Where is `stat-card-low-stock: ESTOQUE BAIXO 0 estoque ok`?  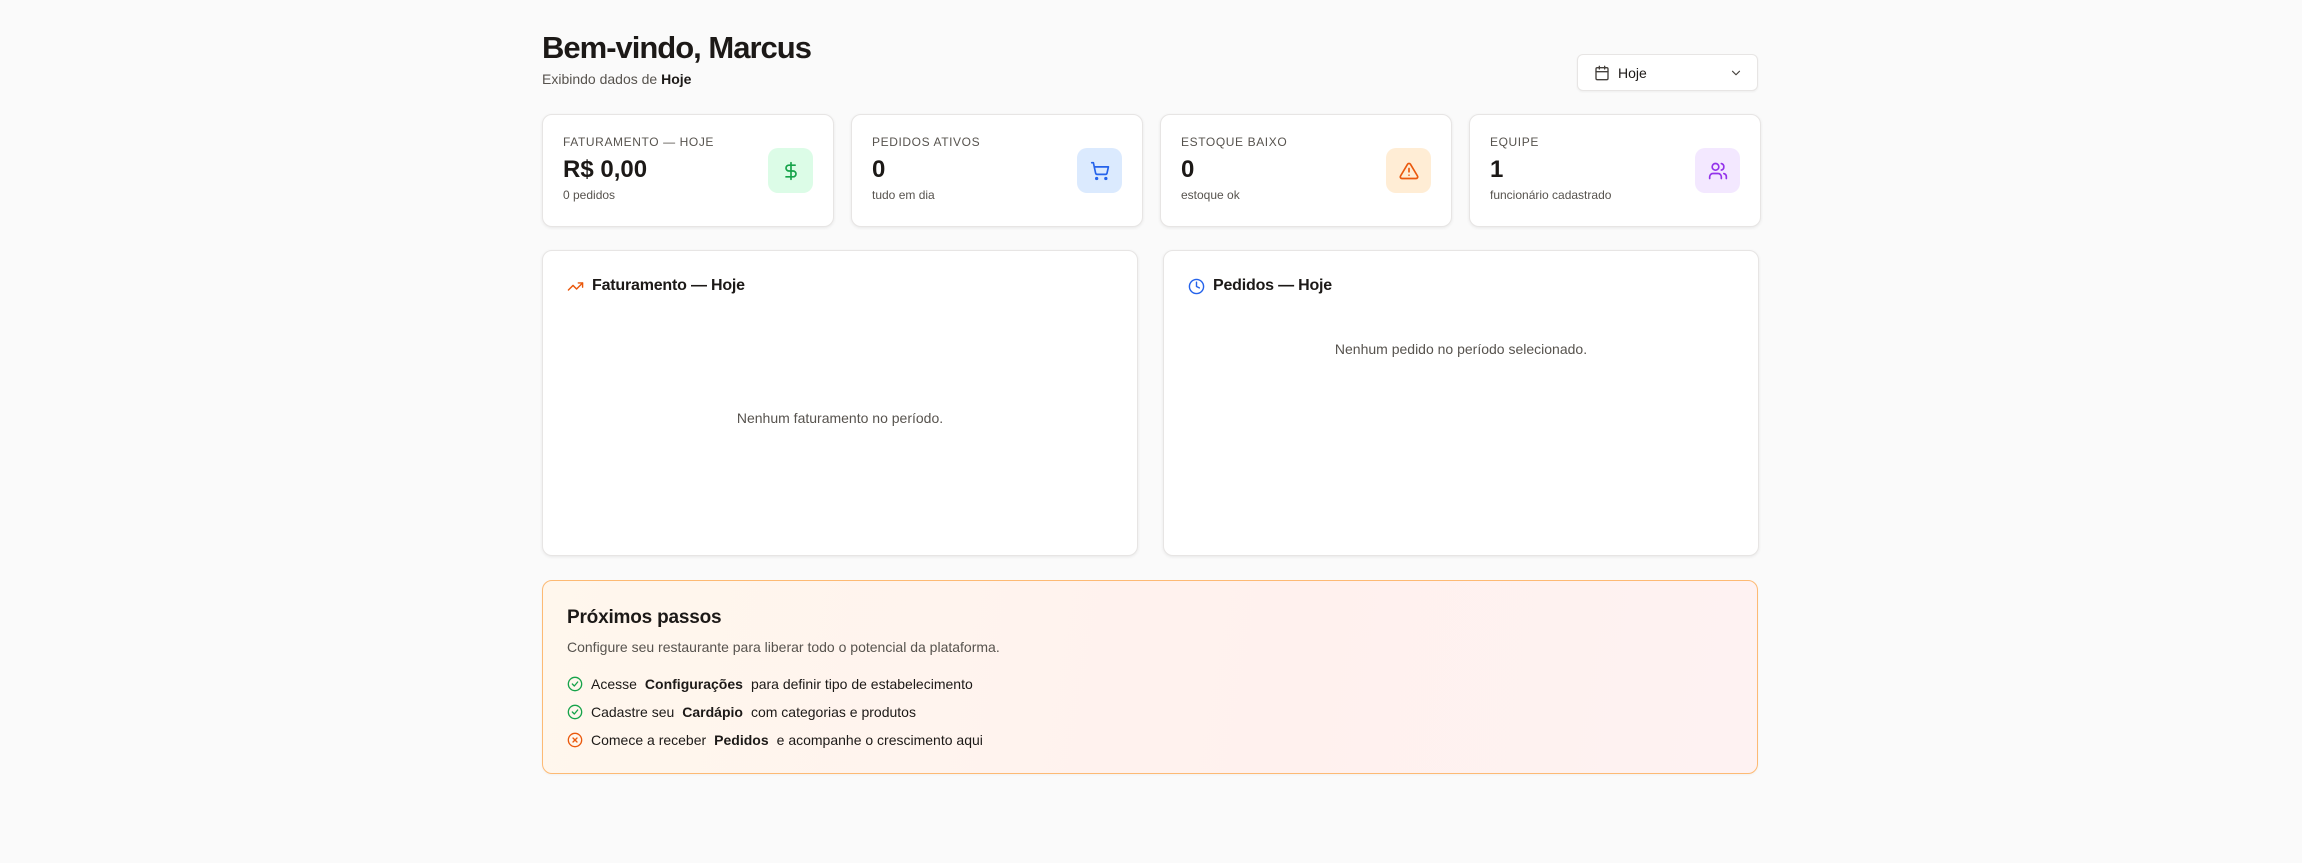
stat-card-low-stock: ESTOQUE BAIXO 0 estoque ok is located at coordinates (1306, 170).